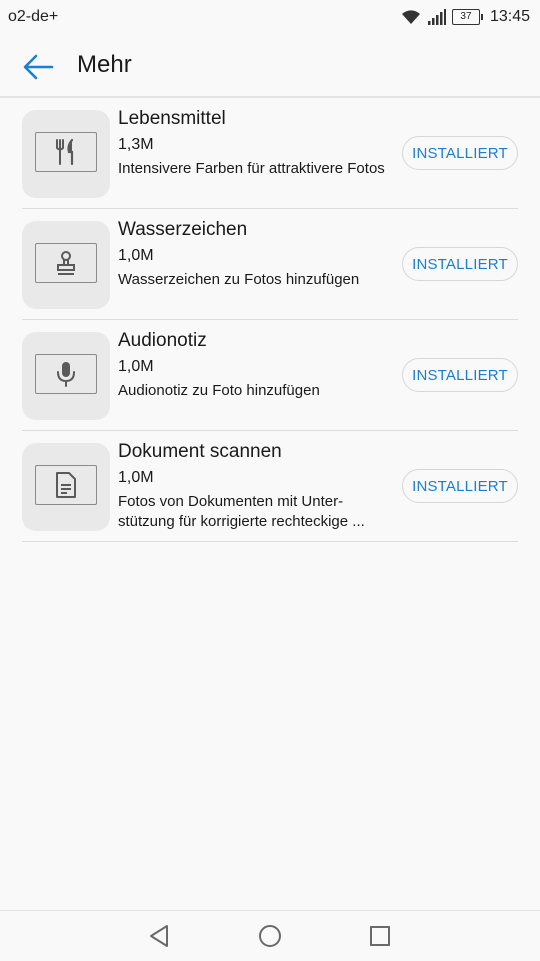 This screenshot has height=961, width=540. I want to click on nav-home-icon, so click(270, 936).